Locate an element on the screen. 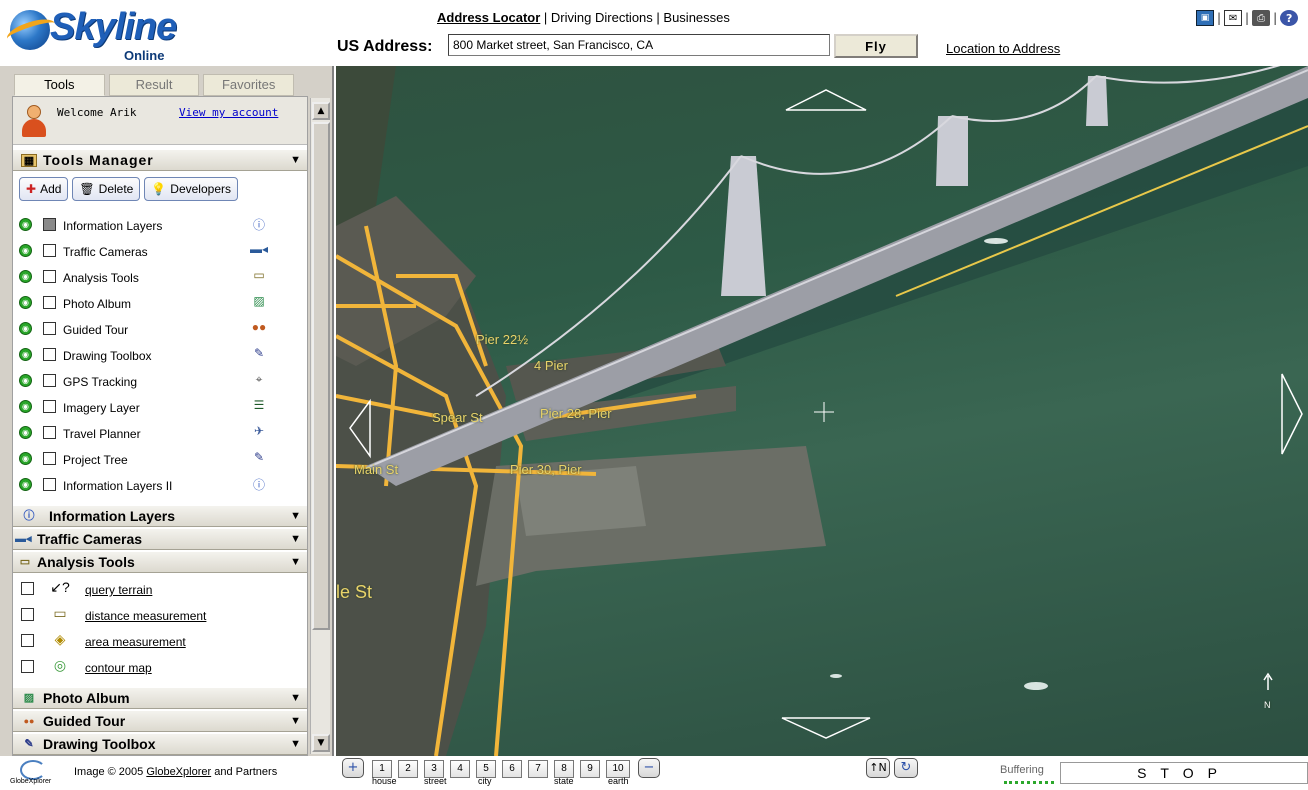  developers-button: 💡Developers is located at coordinates (191, 189).